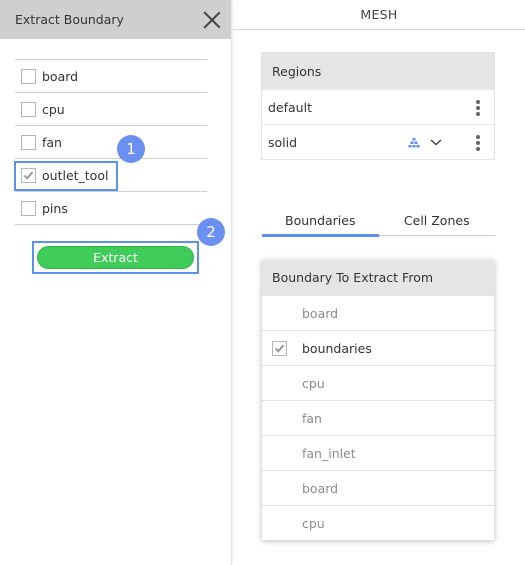 Image resolution: width=525 pixels, height=565 pixels. What do you see at coordinates (290, 107) in the screenshot?
I see `region-label: default` at bounding box center [290, 107].